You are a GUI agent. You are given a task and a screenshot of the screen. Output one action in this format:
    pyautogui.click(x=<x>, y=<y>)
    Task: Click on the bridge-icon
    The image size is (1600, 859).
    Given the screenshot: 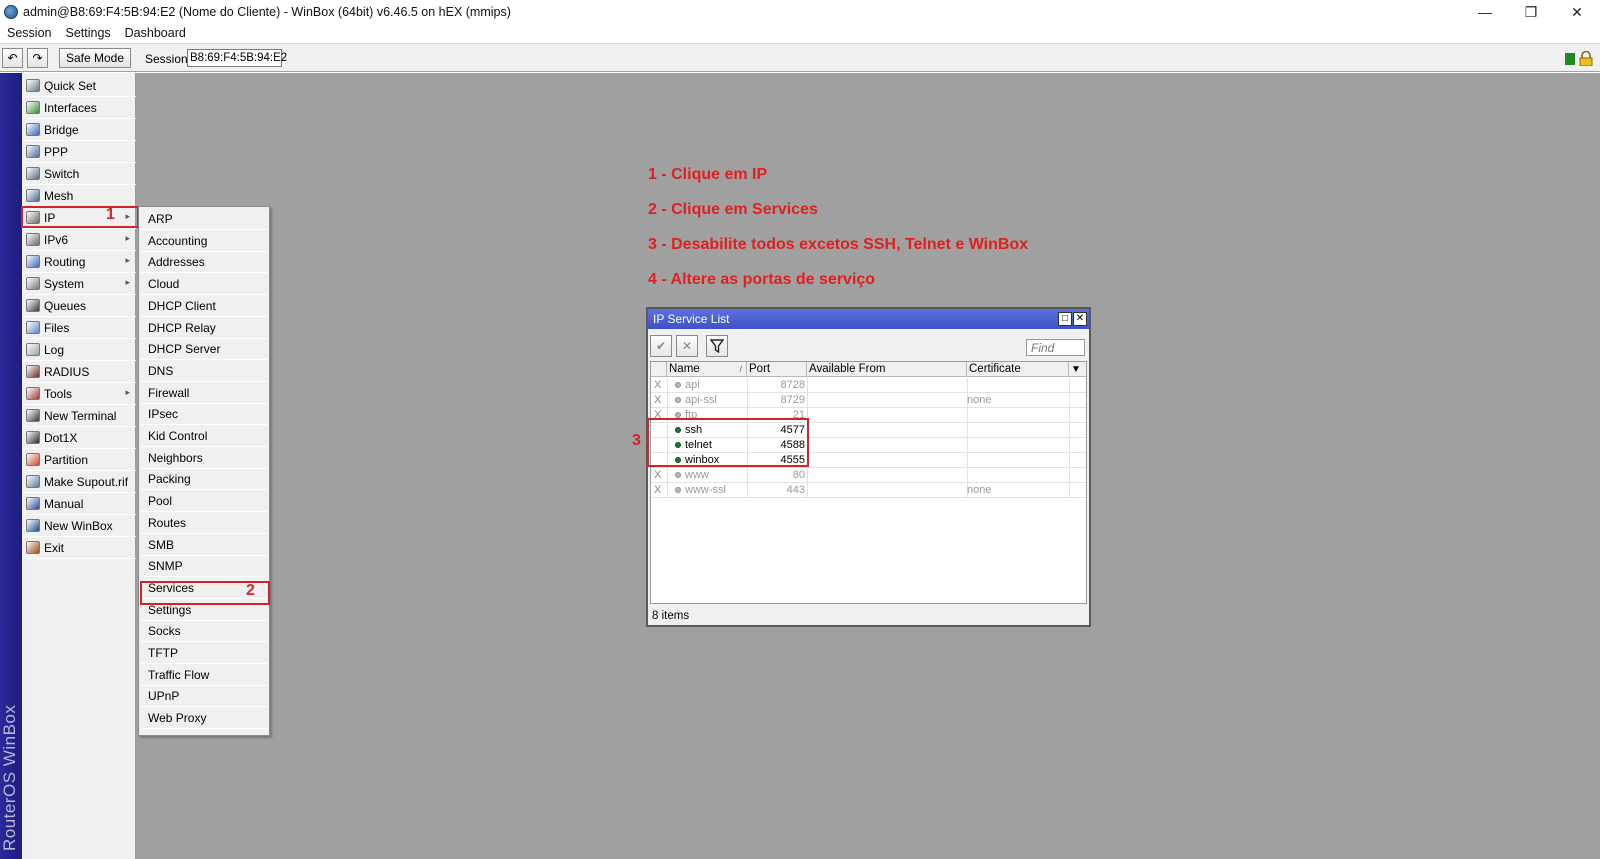 What is the action you would take?
    pyautogui.click(x=33, y=129)
    